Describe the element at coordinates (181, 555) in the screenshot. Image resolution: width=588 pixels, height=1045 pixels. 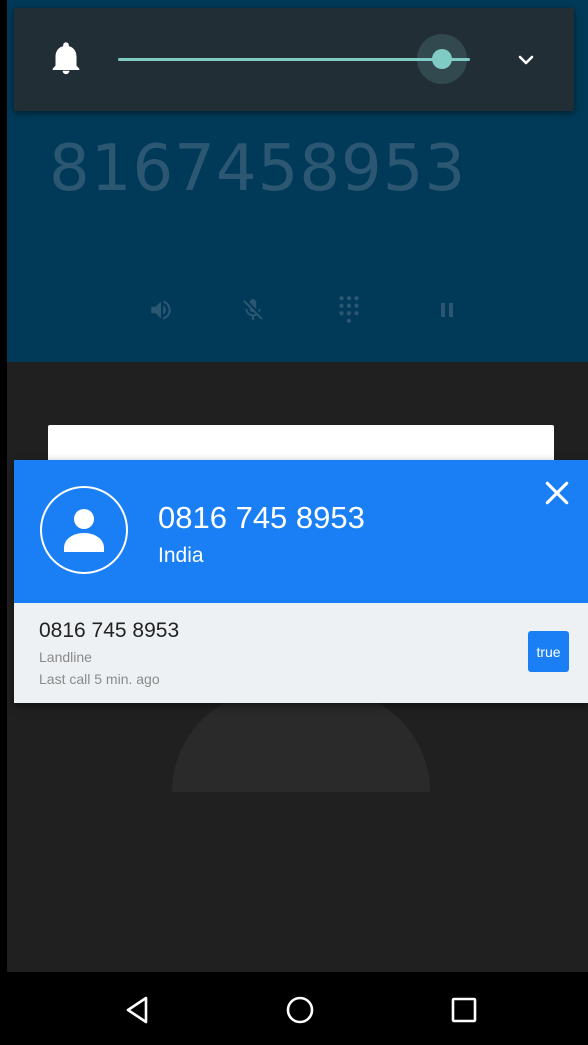
I see `caller-location: India` at that location.